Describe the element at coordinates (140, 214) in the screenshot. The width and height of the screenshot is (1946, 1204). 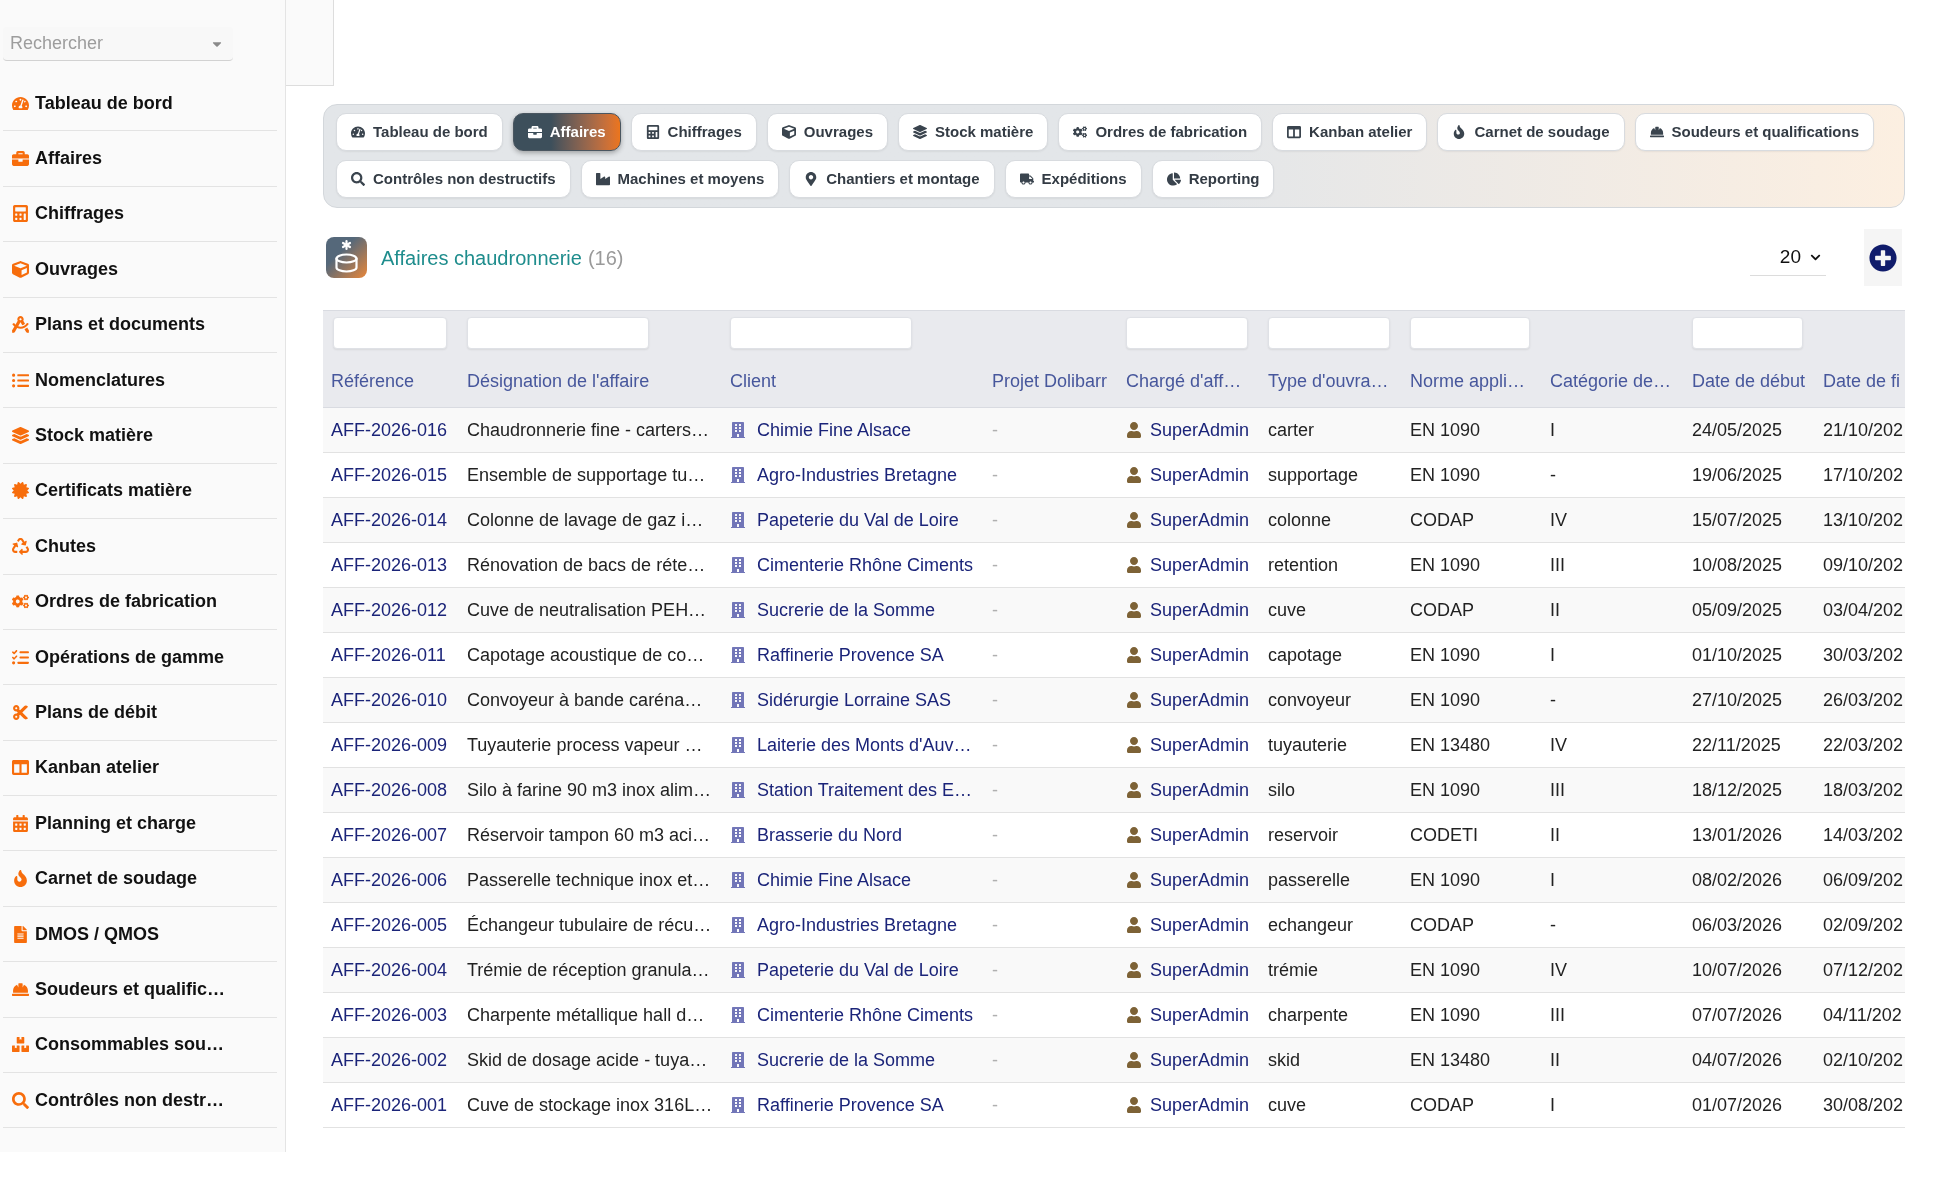
I see `sidebar-item: Chiffrages` at that location.